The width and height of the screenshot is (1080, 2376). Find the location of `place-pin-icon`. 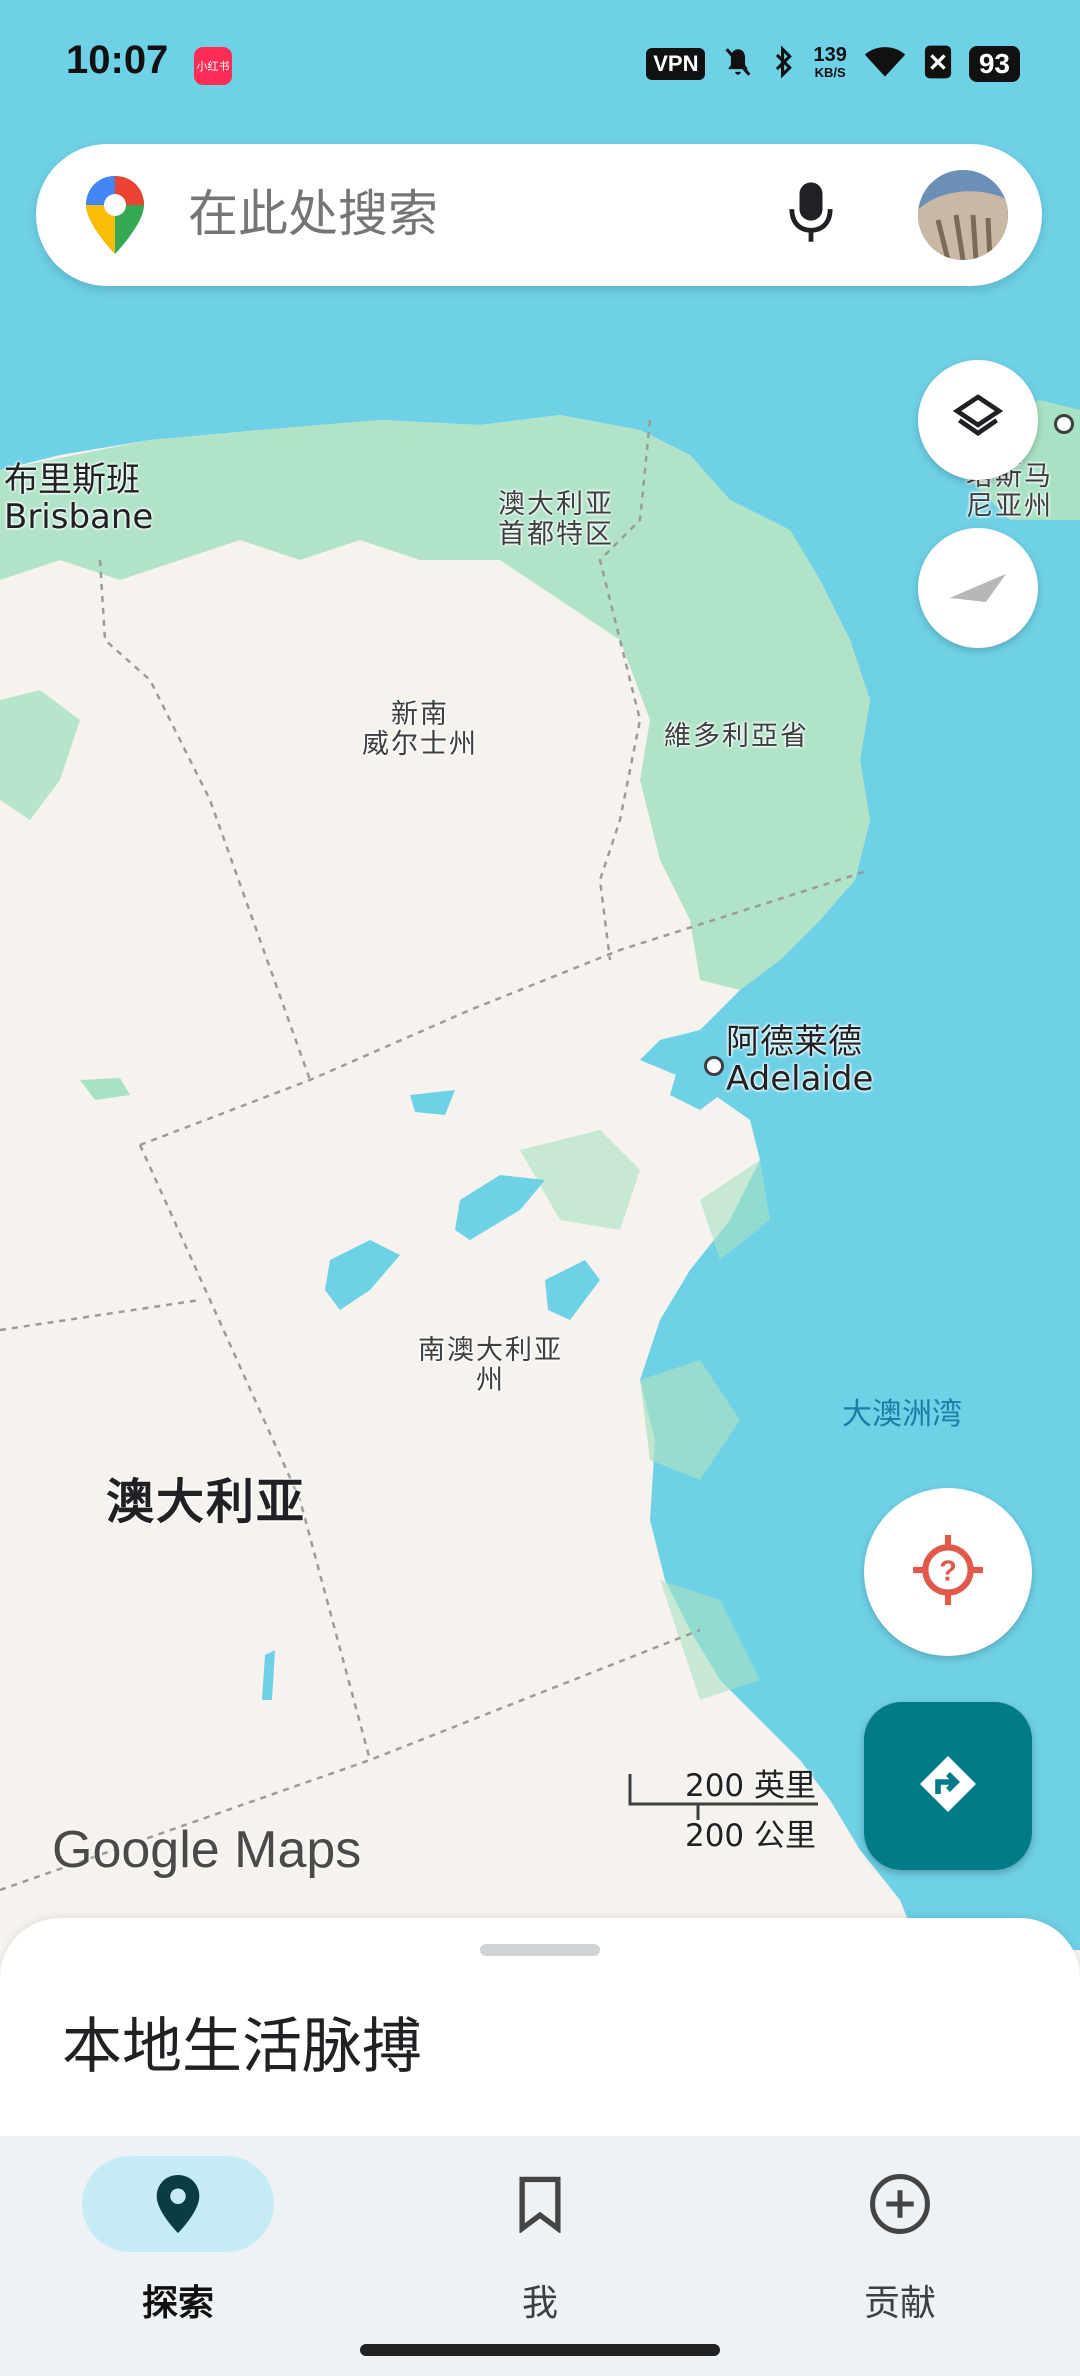

place-pin-icon is located at coordinates (178, 2204).